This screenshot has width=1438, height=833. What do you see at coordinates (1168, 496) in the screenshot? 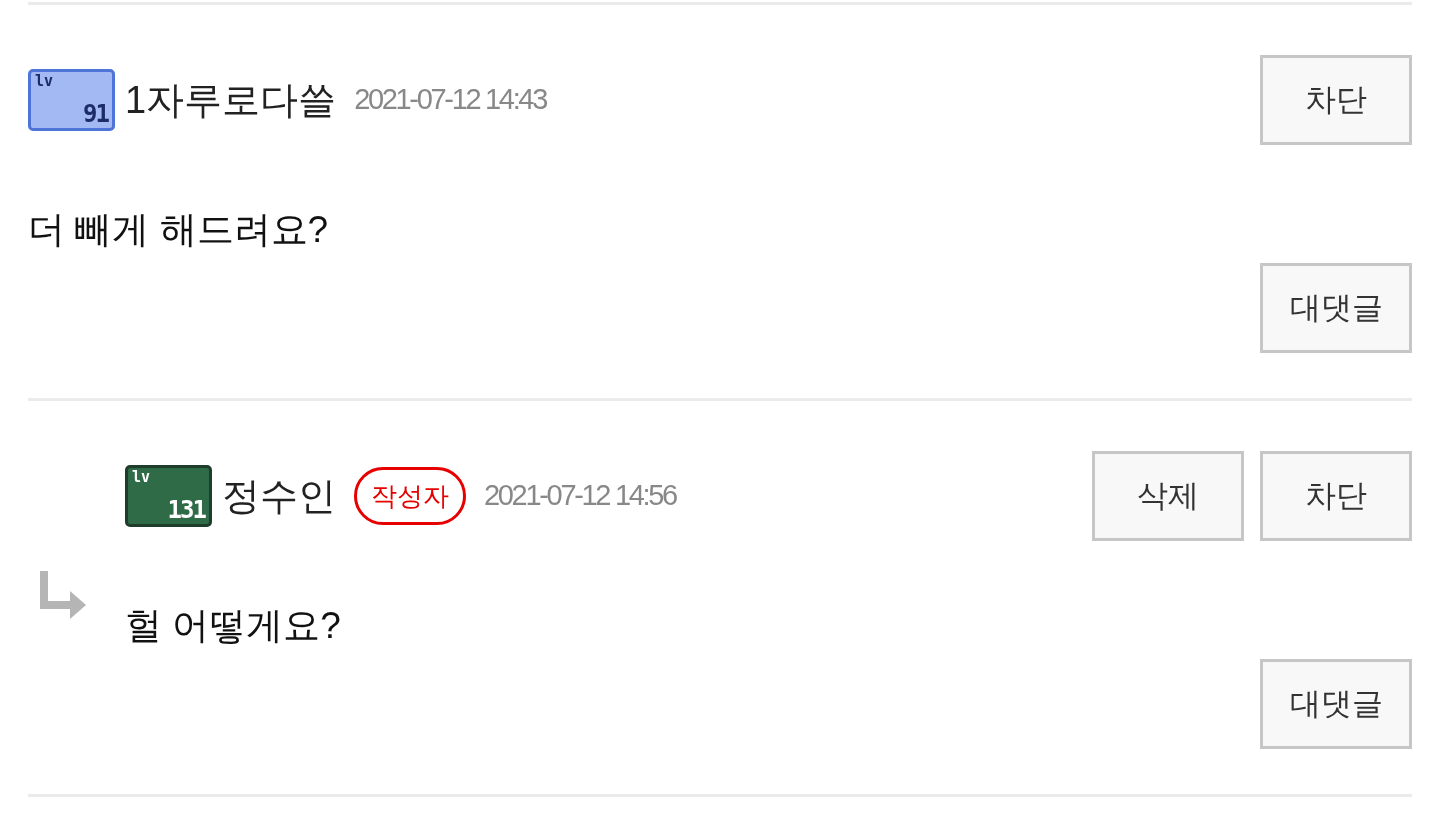
I see `action-button: 삭제` at bounding box center [1168, 496].